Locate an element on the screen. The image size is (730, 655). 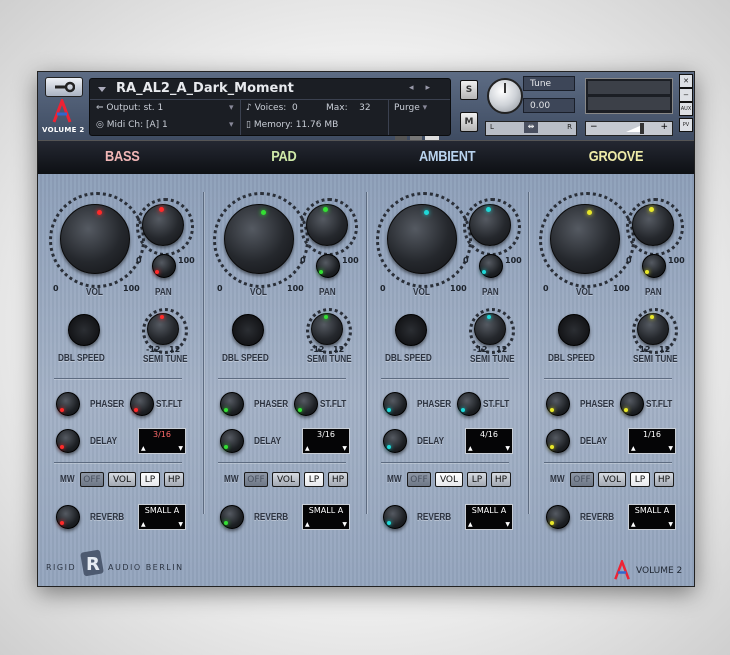
groove-stflt-knob is located at coordinates (632, 404).